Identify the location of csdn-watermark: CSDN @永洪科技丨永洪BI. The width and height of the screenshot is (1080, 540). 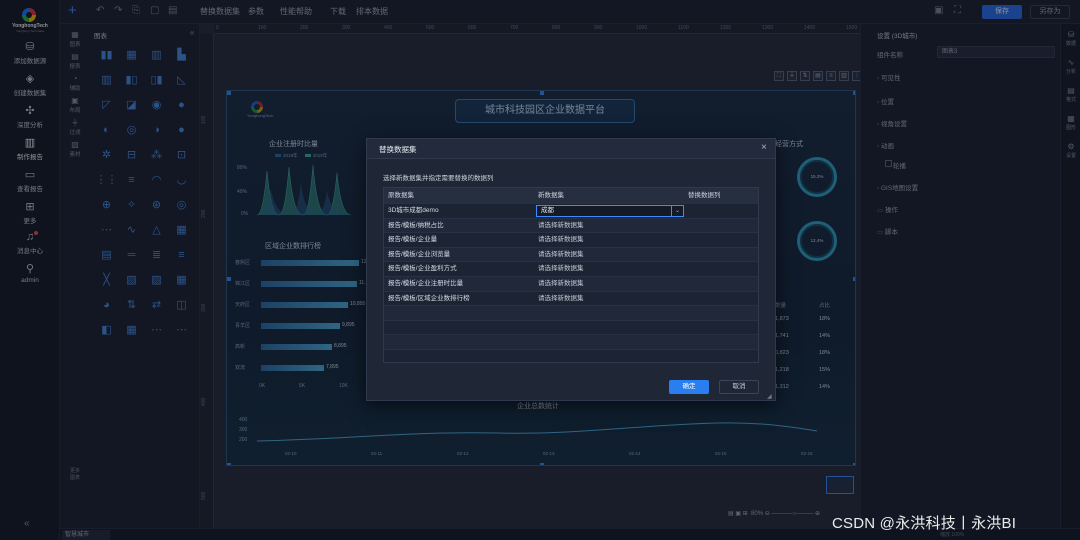
(924, 523).